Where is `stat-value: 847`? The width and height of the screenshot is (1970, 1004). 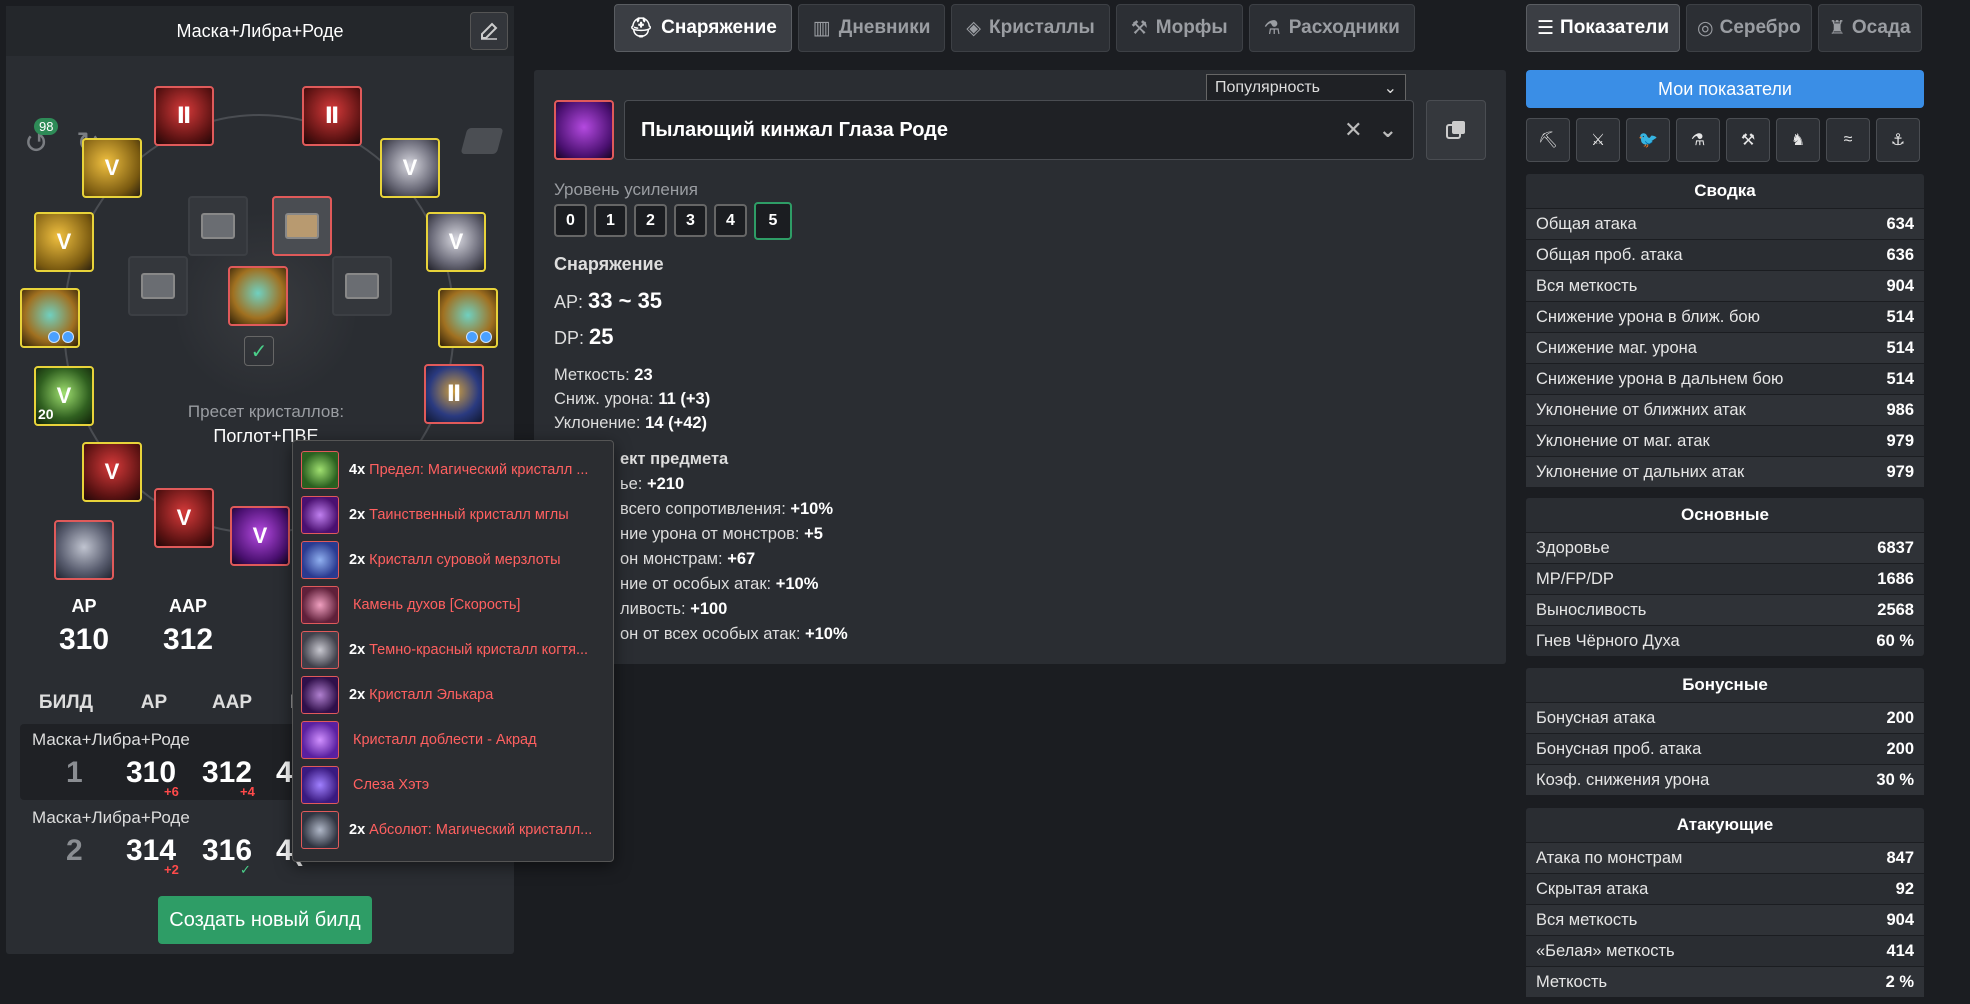
stat-value: 847 is located at coordinates (1900, 857).